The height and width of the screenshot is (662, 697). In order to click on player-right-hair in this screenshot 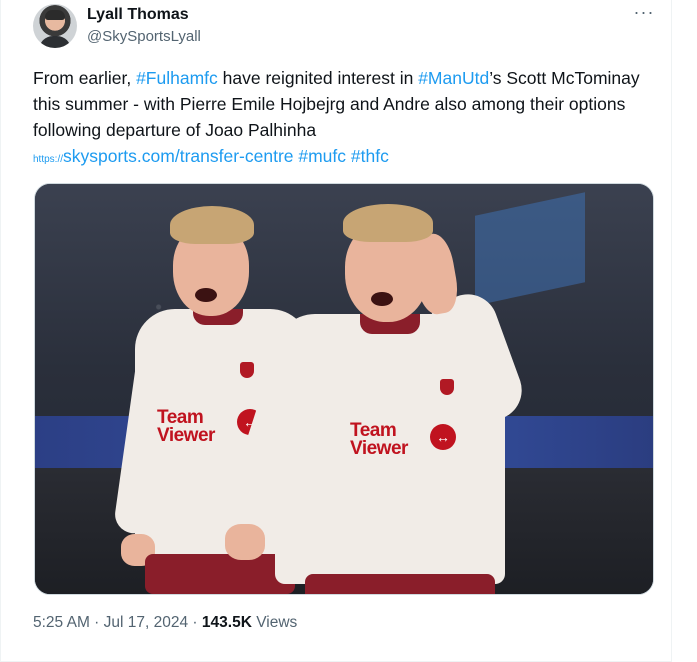, I will do `click(388, 223)`.